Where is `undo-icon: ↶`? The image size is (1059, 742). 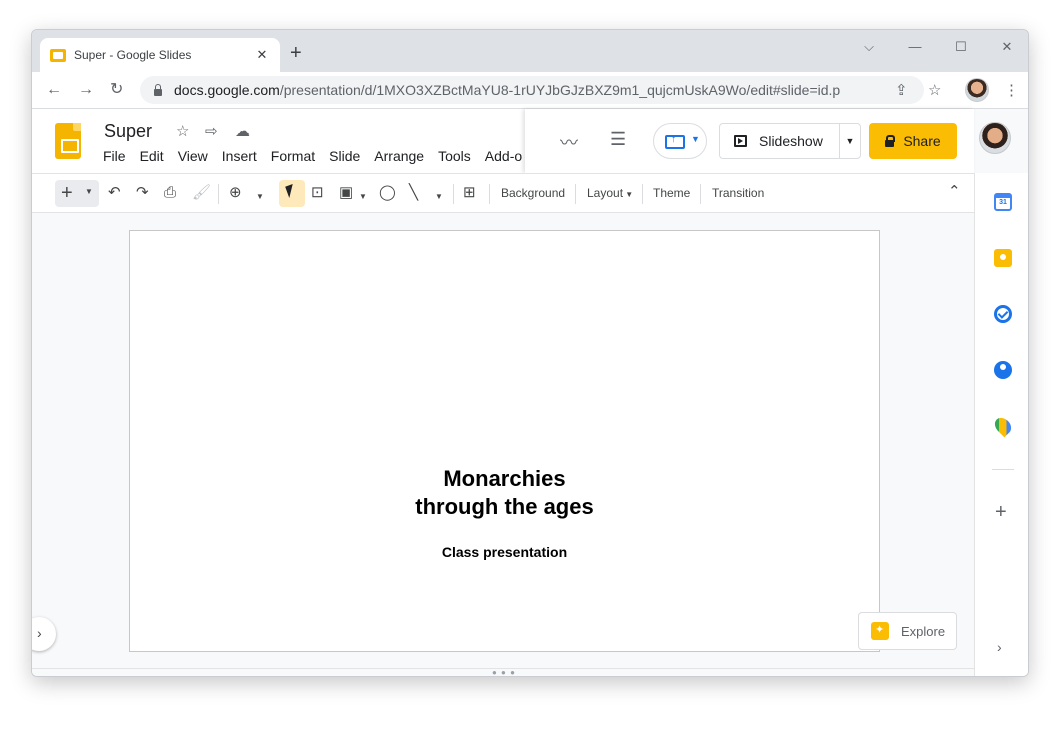 undo-icon: ↶ is located at coordinates (114, 193).